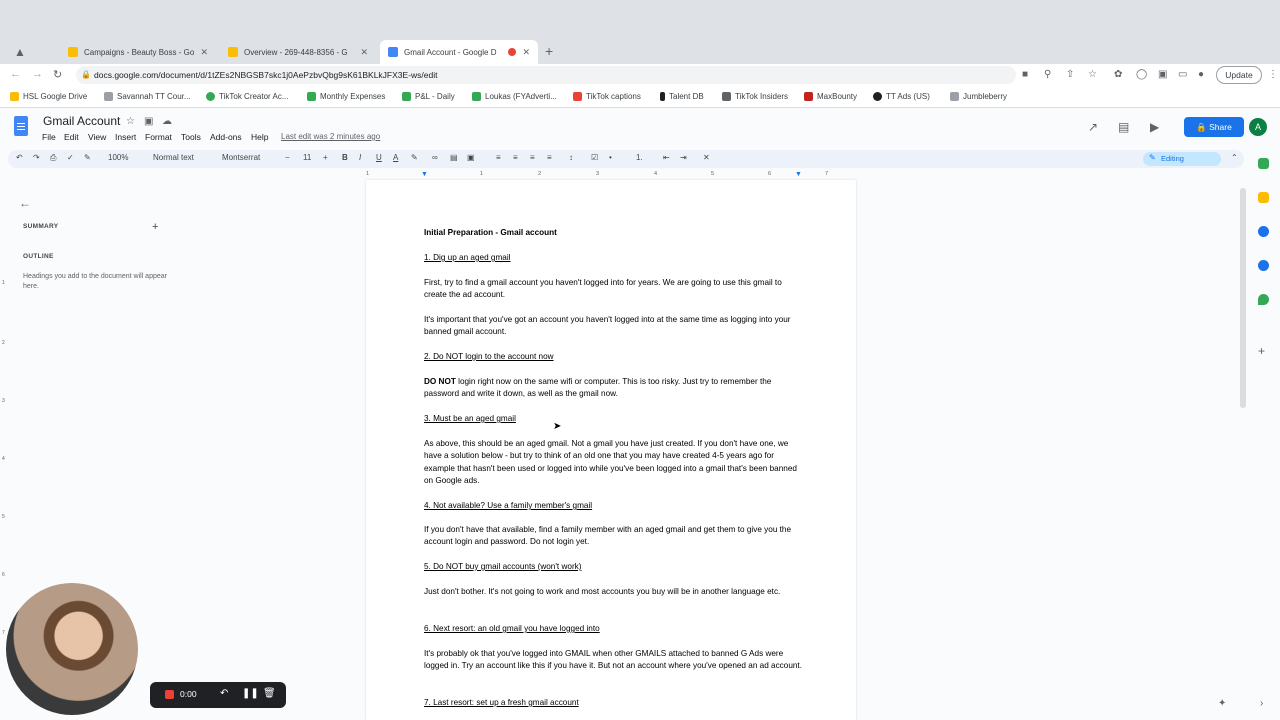  I want to click on camera-icon: ■, so click(1025, 74).